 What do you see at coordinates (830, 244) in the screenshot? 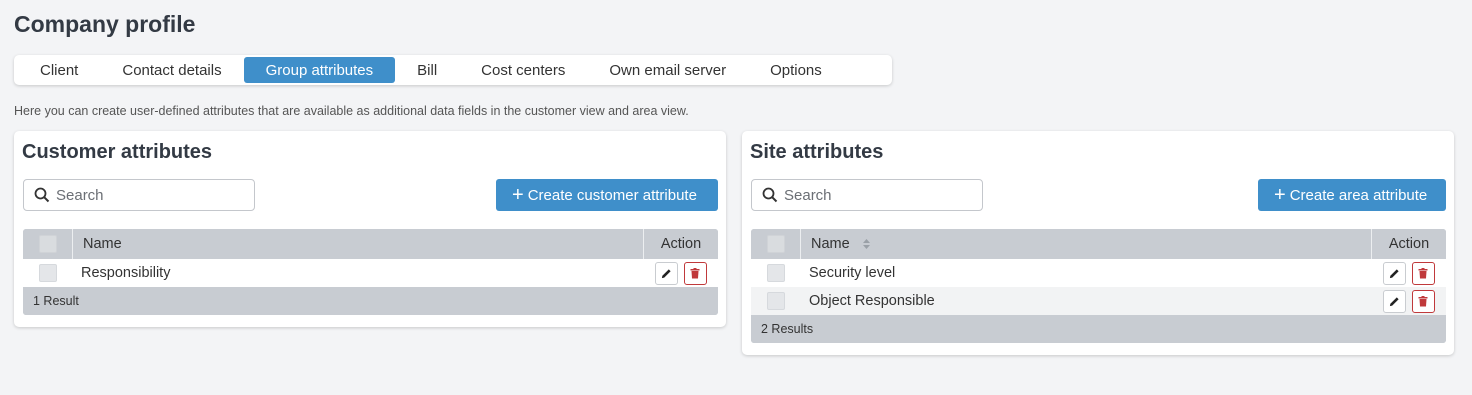
I see `name-column-label: Name` at bounding box center [830, 244].